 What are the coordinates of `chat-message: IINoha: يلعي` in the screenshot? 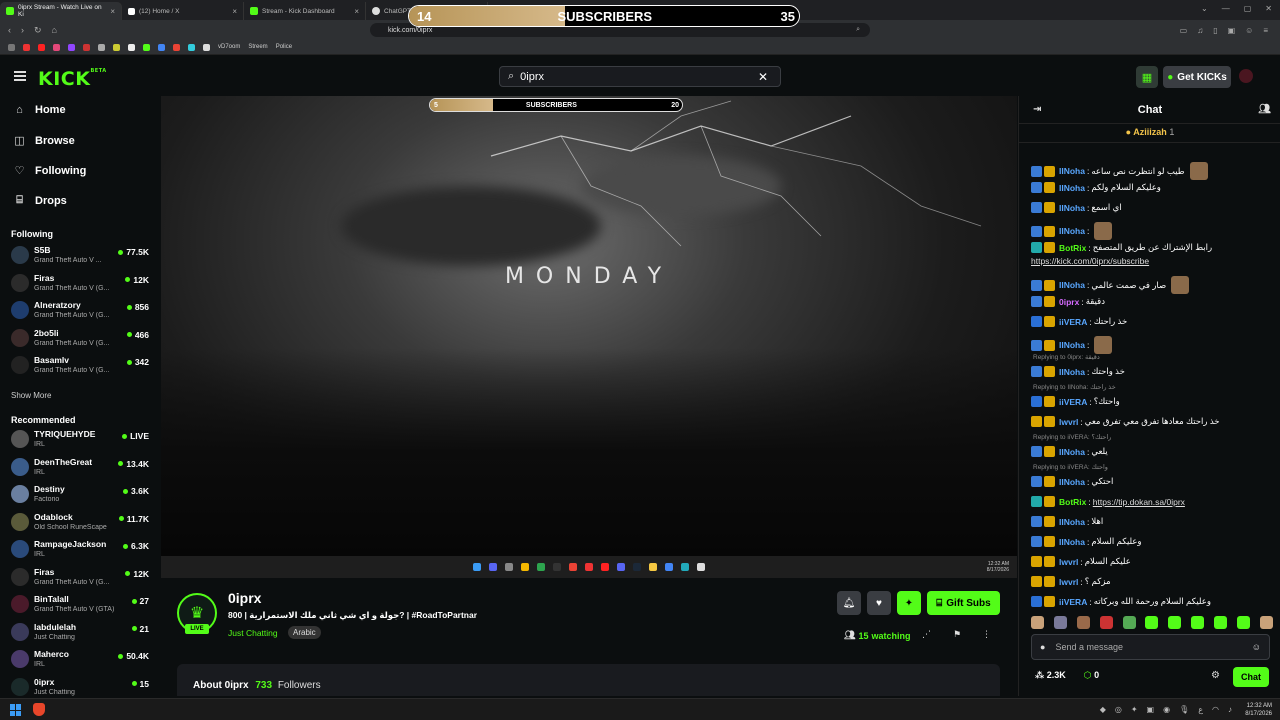 It's located at (1151, 451).